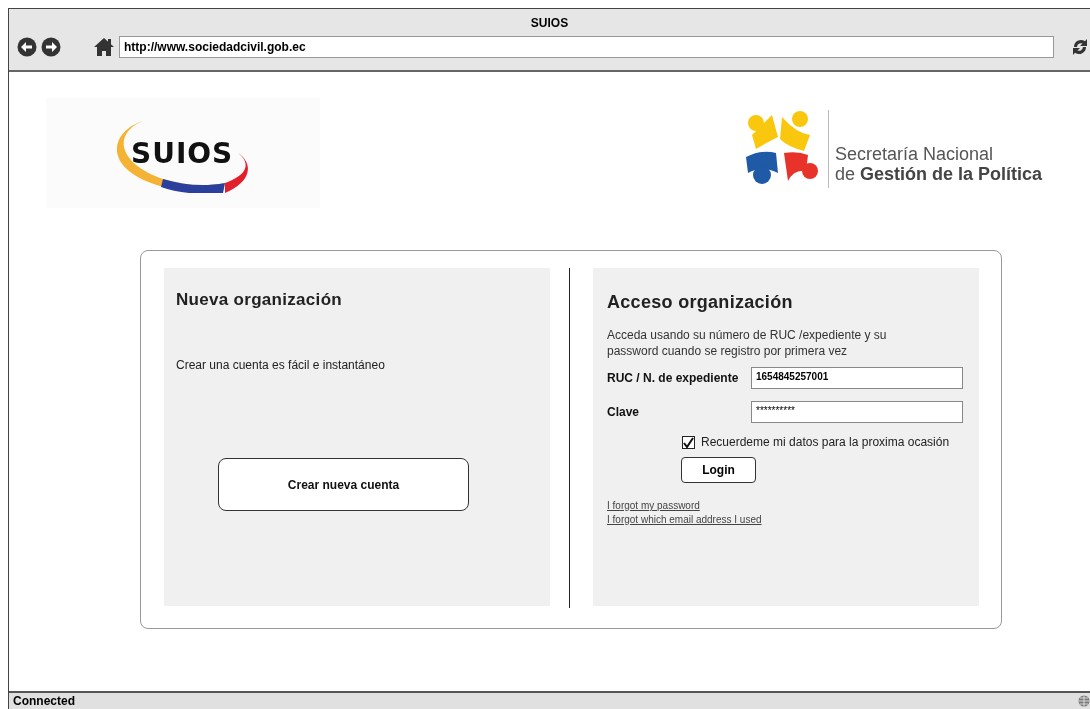  Describe the element at coordinates (343, 484) in the screenshot. I see `create-account-button: Crear nueva cuenta` at that location.